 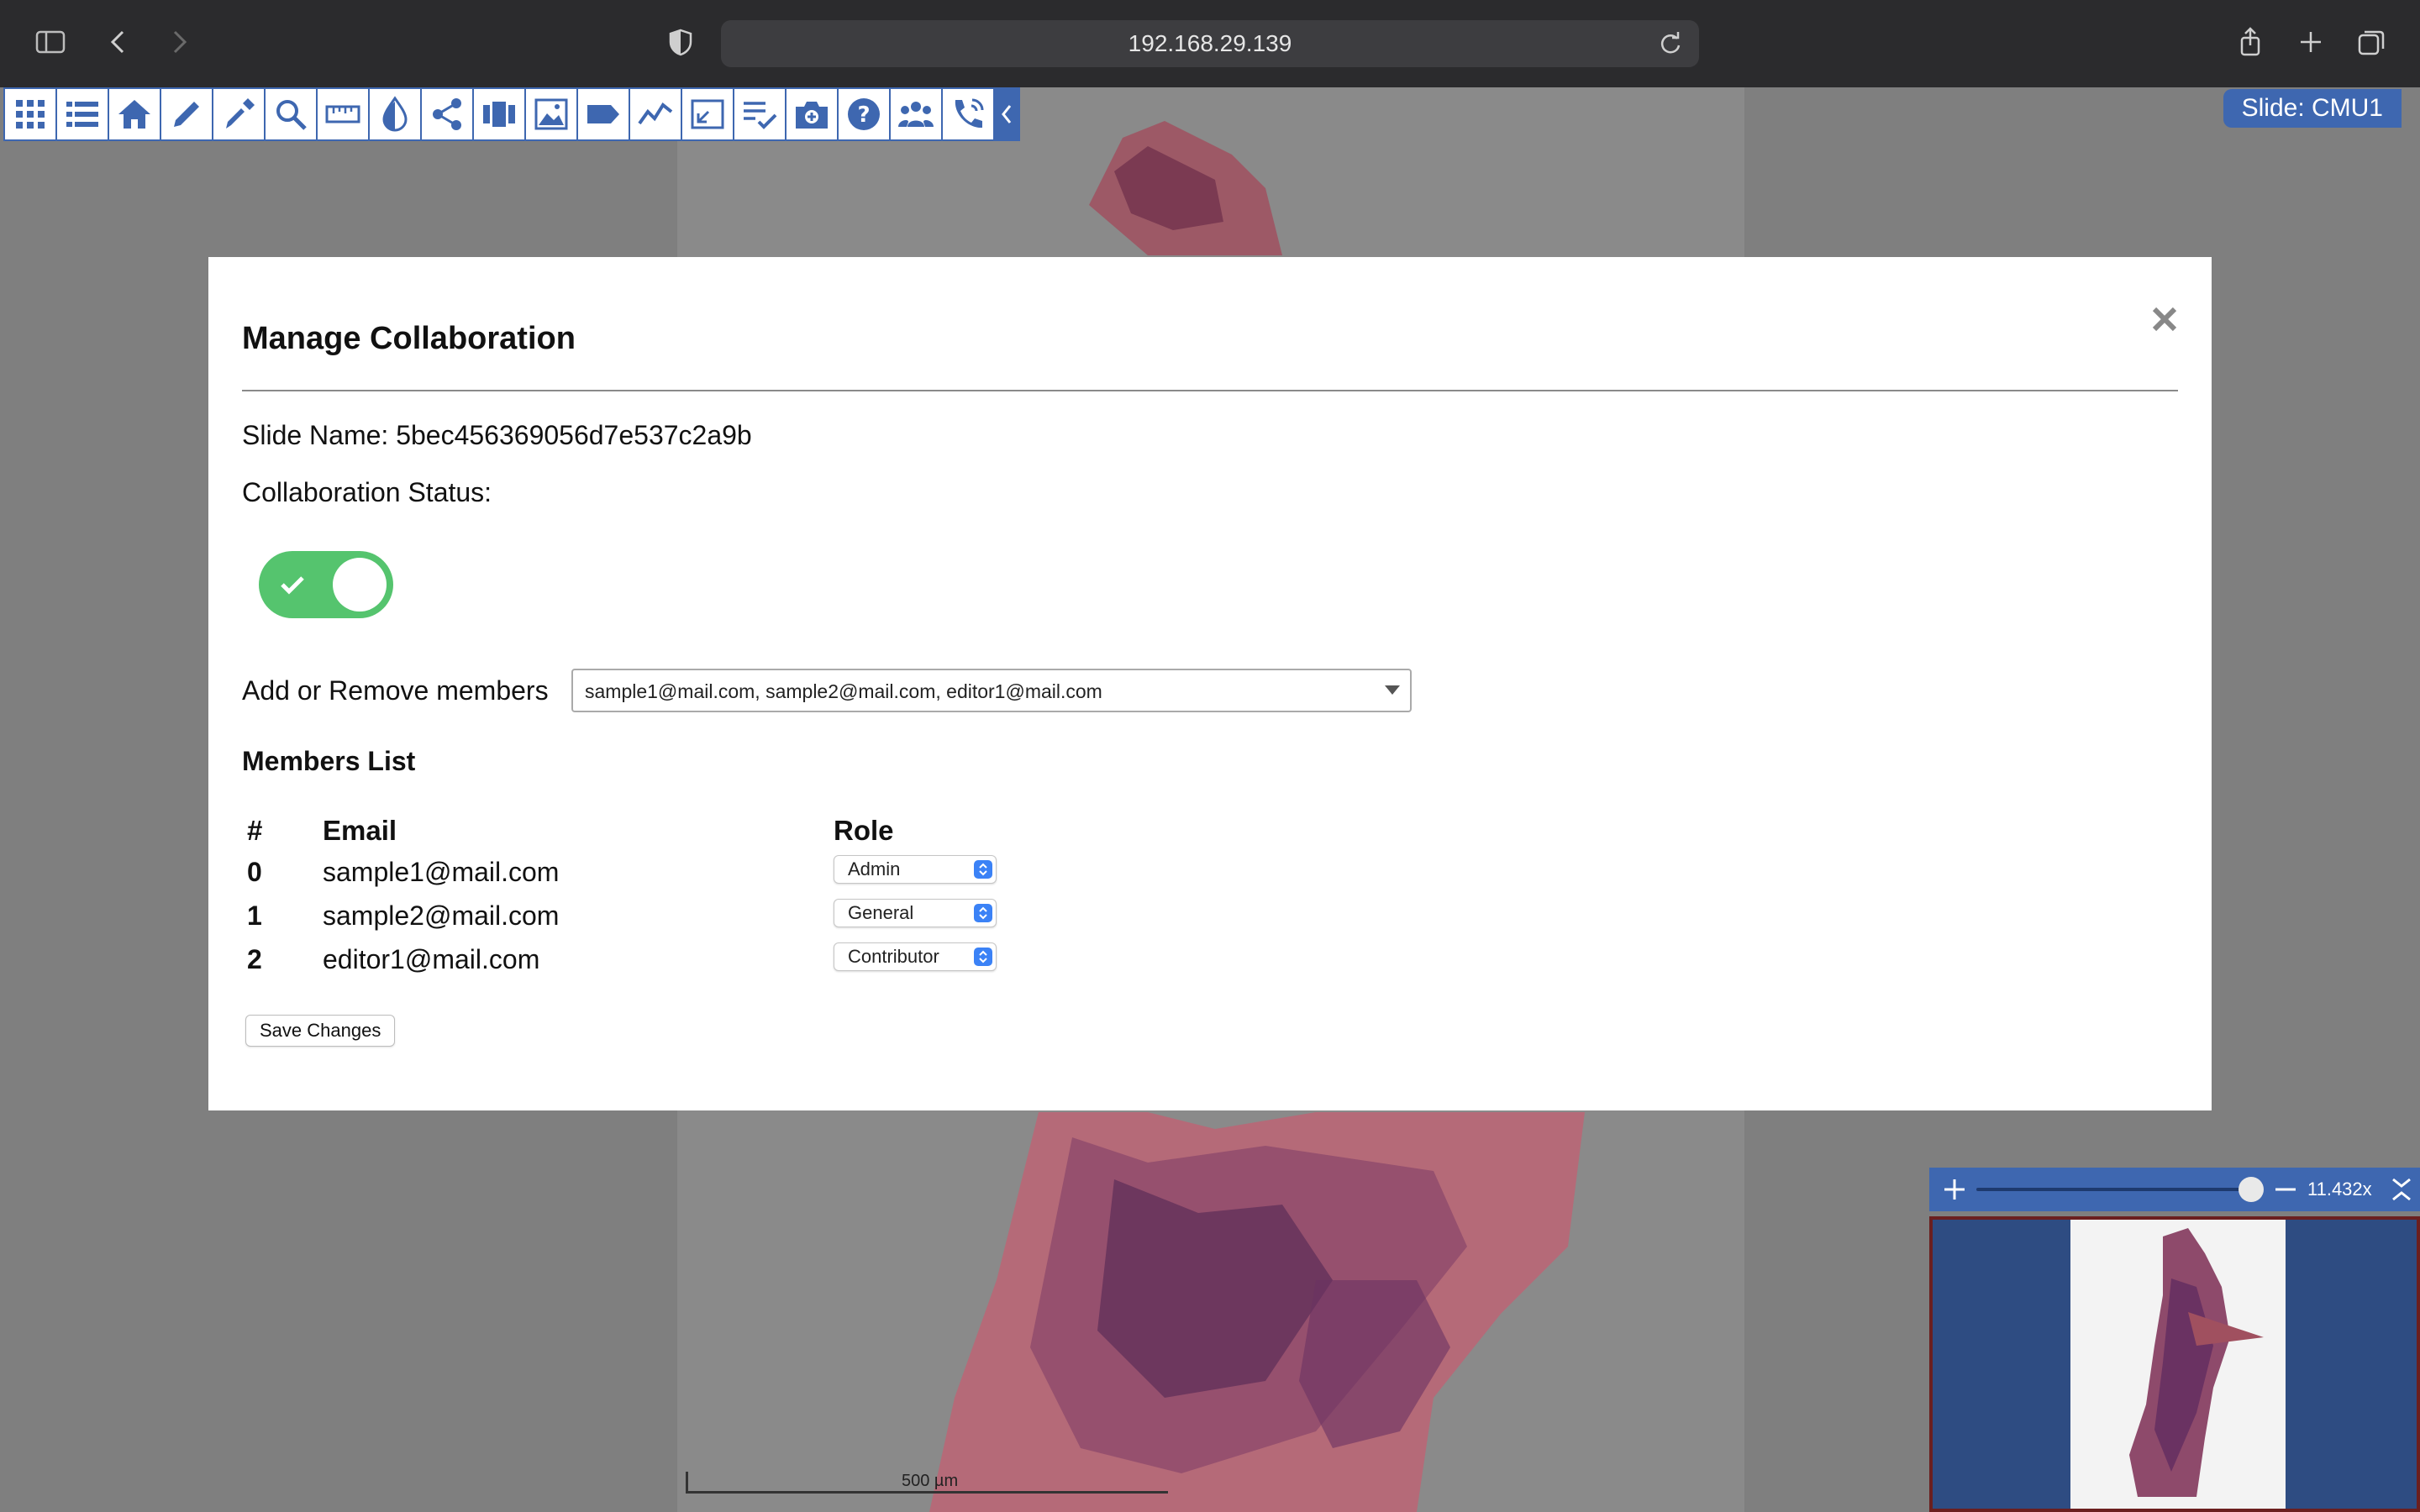 I want to click on measure-button, so click(x=343, y=114).